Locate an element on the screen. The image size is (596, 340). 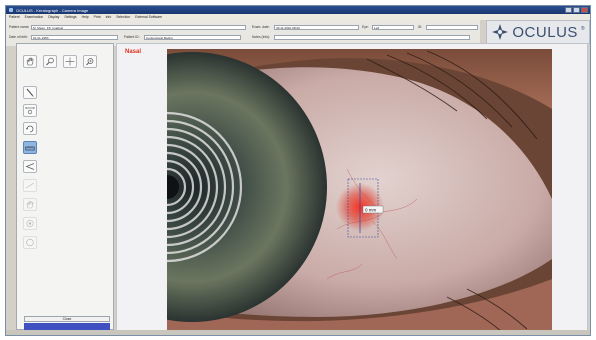
menu-item-print: Print is located at coordinates (97, 17).